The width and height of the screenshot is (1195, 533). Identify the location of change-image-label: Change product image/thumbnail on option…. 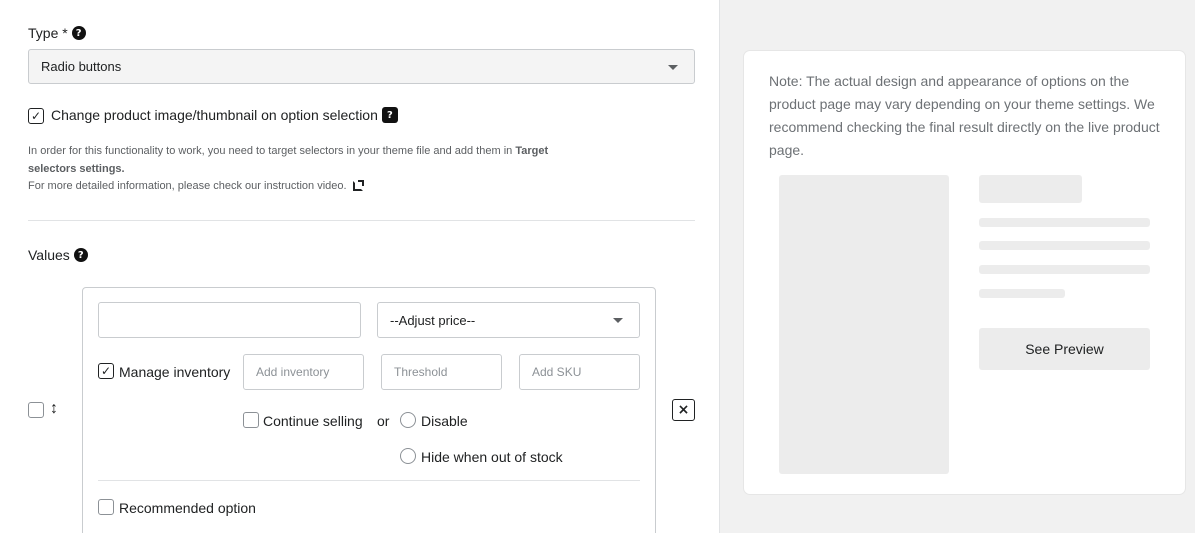
(214, 115).